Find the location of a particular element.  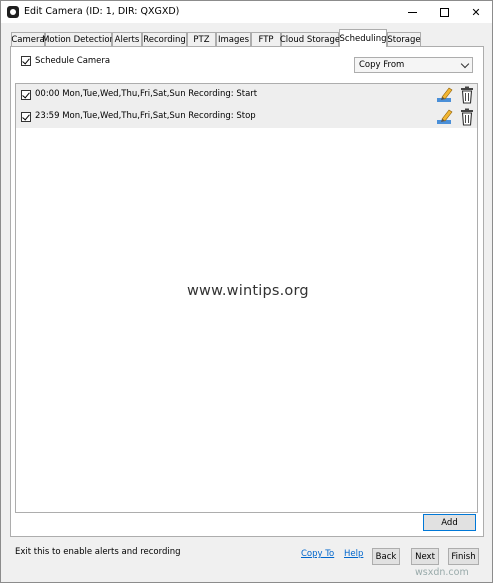

minimize-icon is located at coordinates (412, 12).